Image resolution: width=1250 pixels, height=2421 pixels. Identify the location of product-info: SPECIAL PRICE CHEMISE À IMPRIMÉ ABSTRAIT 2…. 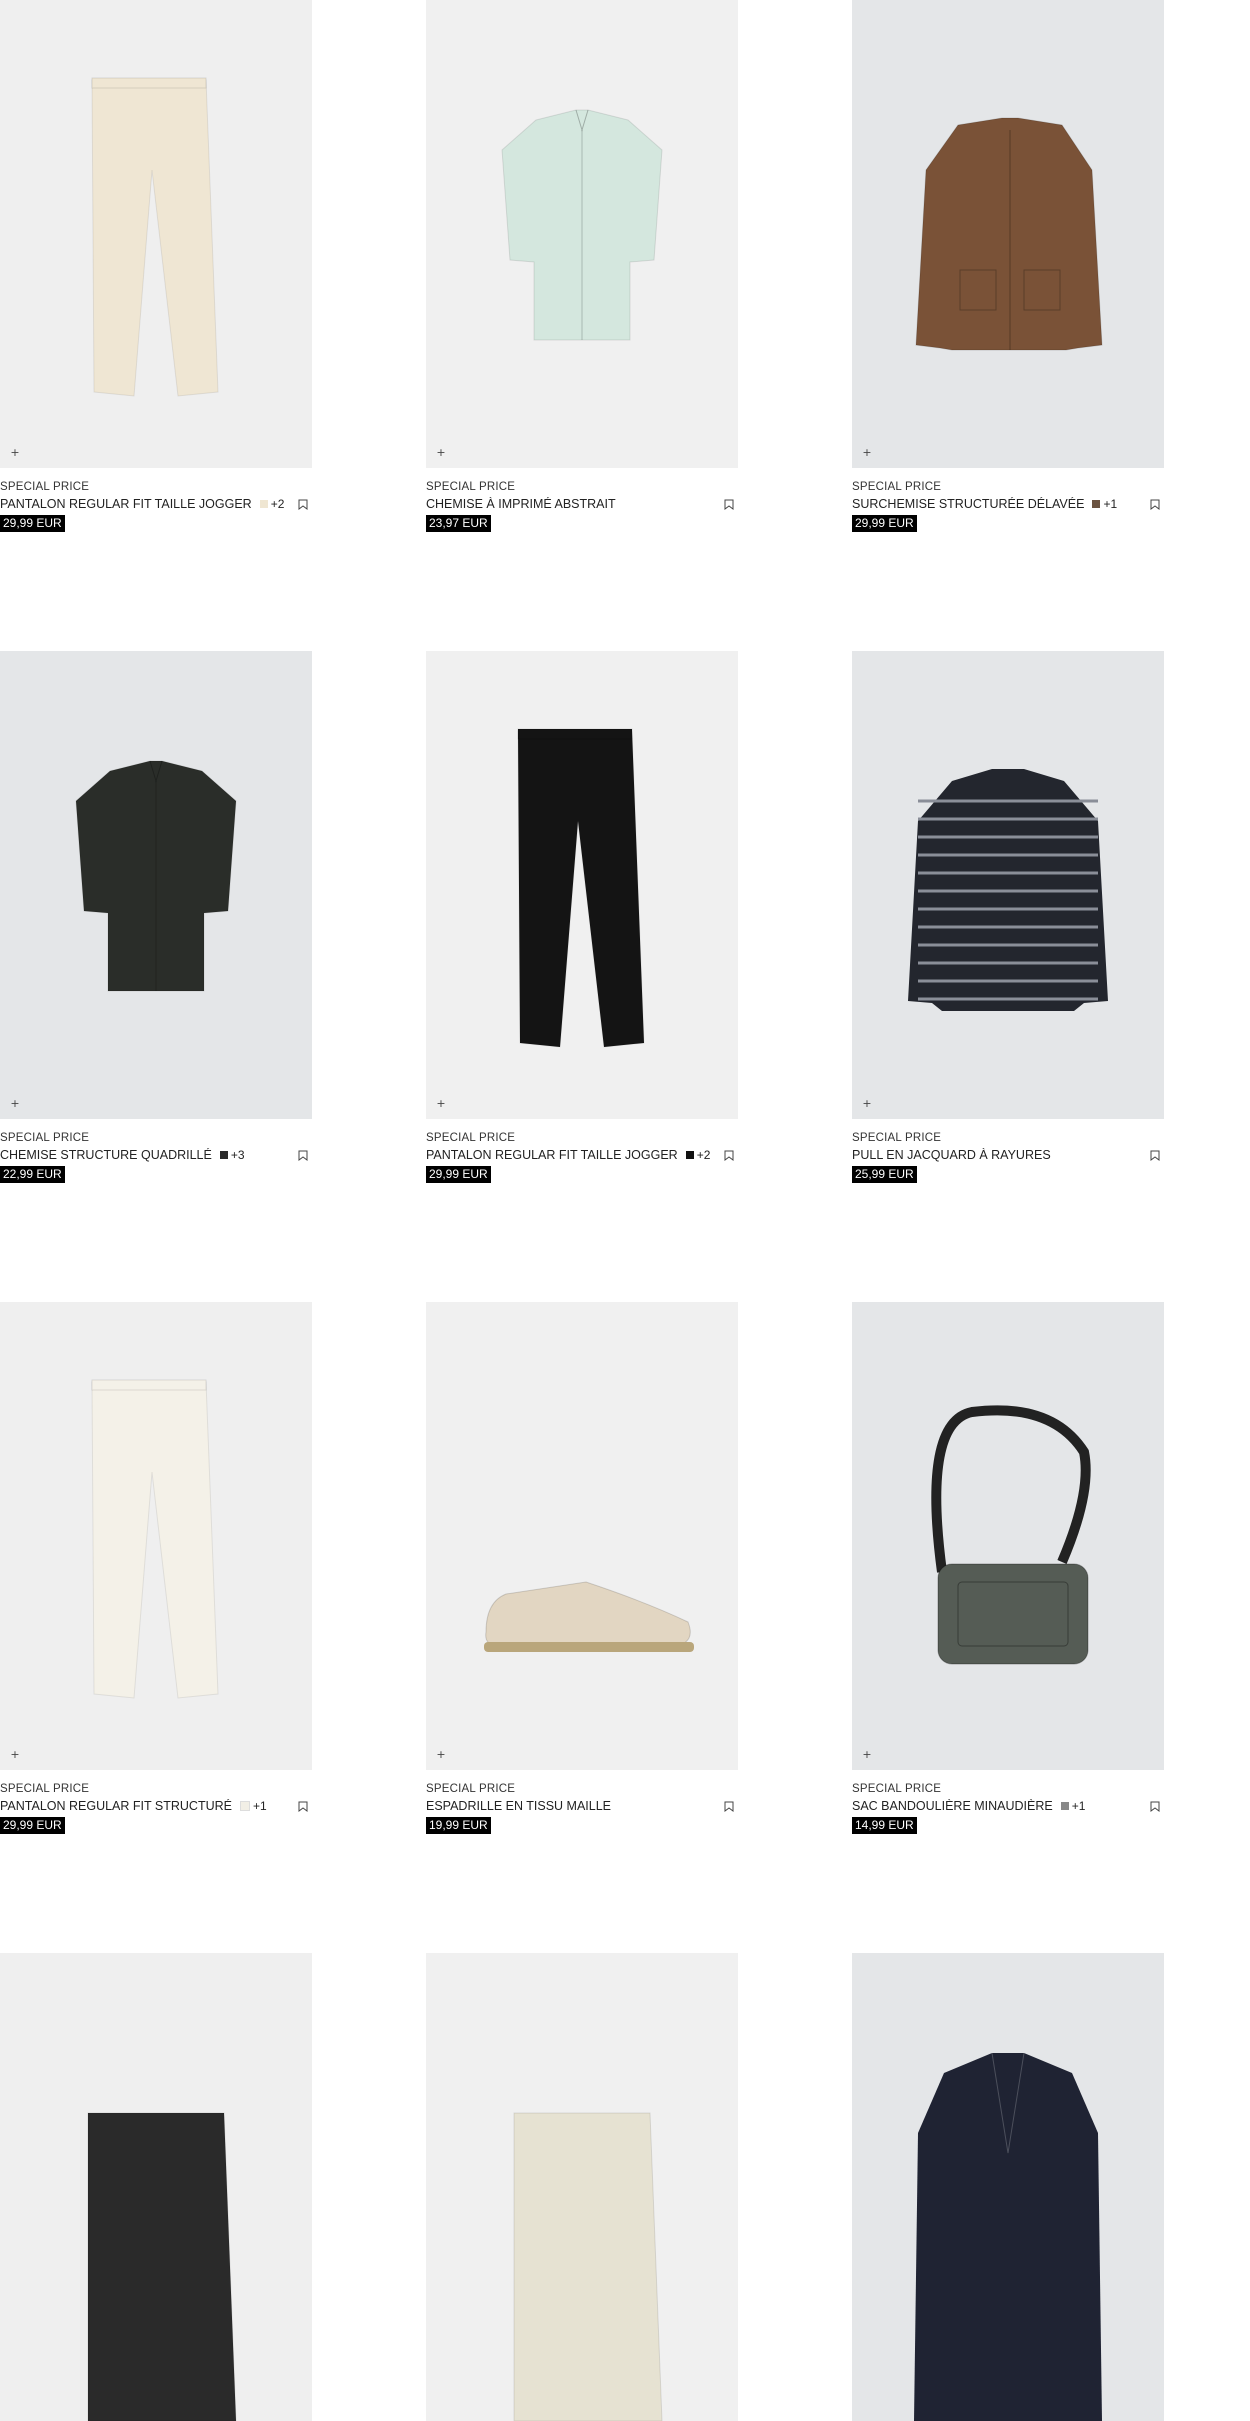
(582, 500).